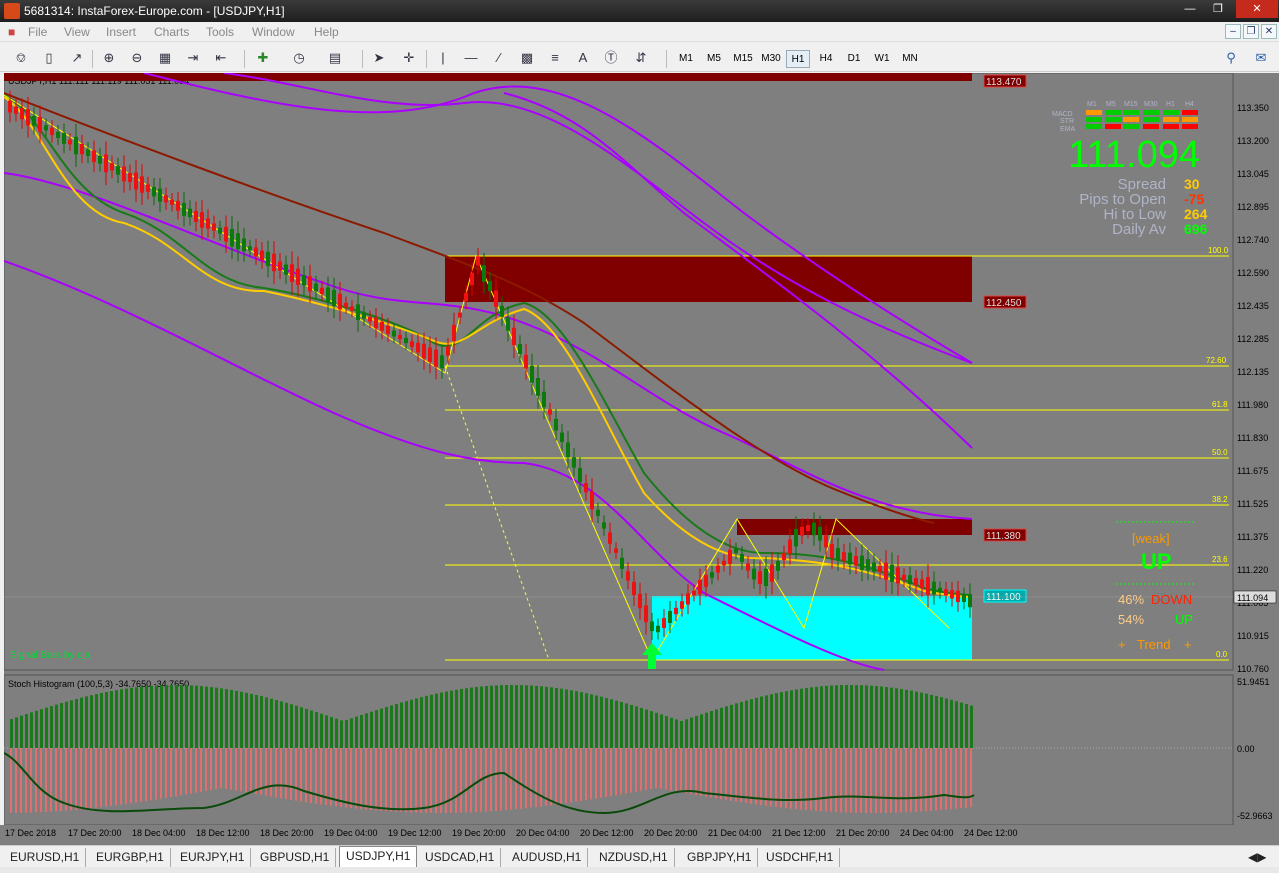 The width and height of the screenshot is (1279, 873). I want to click on menu-view: View, so click(77, 32).